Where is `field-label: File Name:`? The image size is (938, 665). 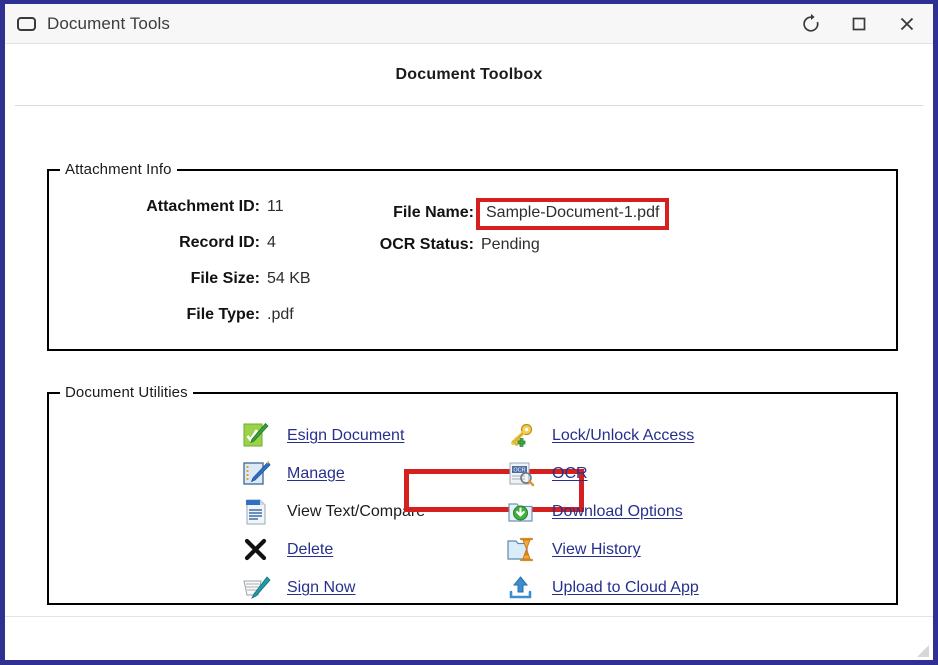 field-label: File Name: is located at coordinates (433, 212).